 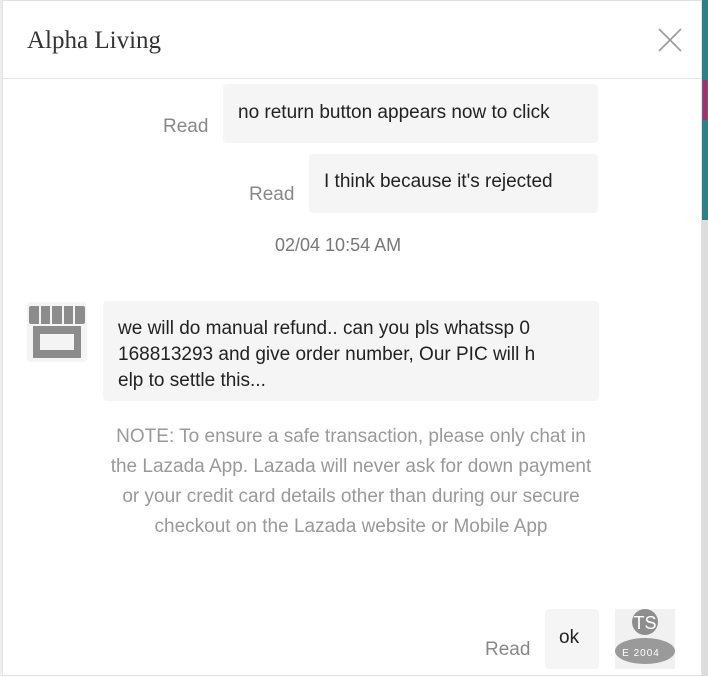 I want to click on shop-icon, so click(x=57, y=332).